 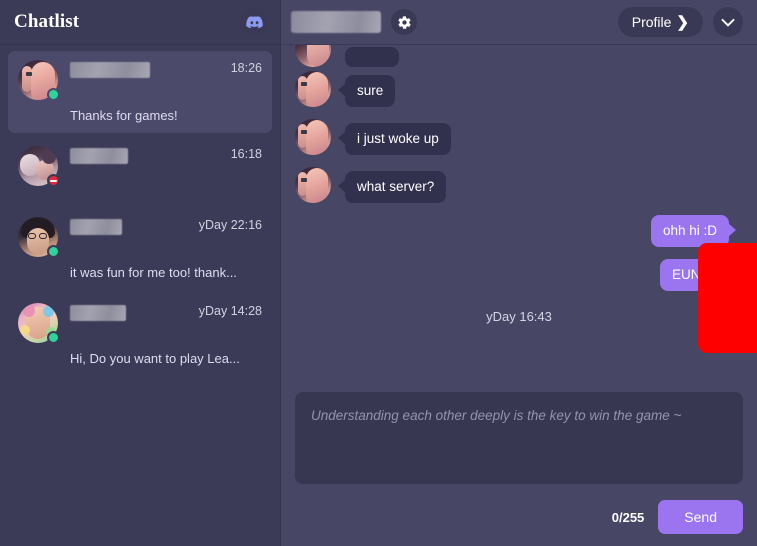 I want to click on list-item: 18:26 Thanks for games!, so click(x=140, y=92).